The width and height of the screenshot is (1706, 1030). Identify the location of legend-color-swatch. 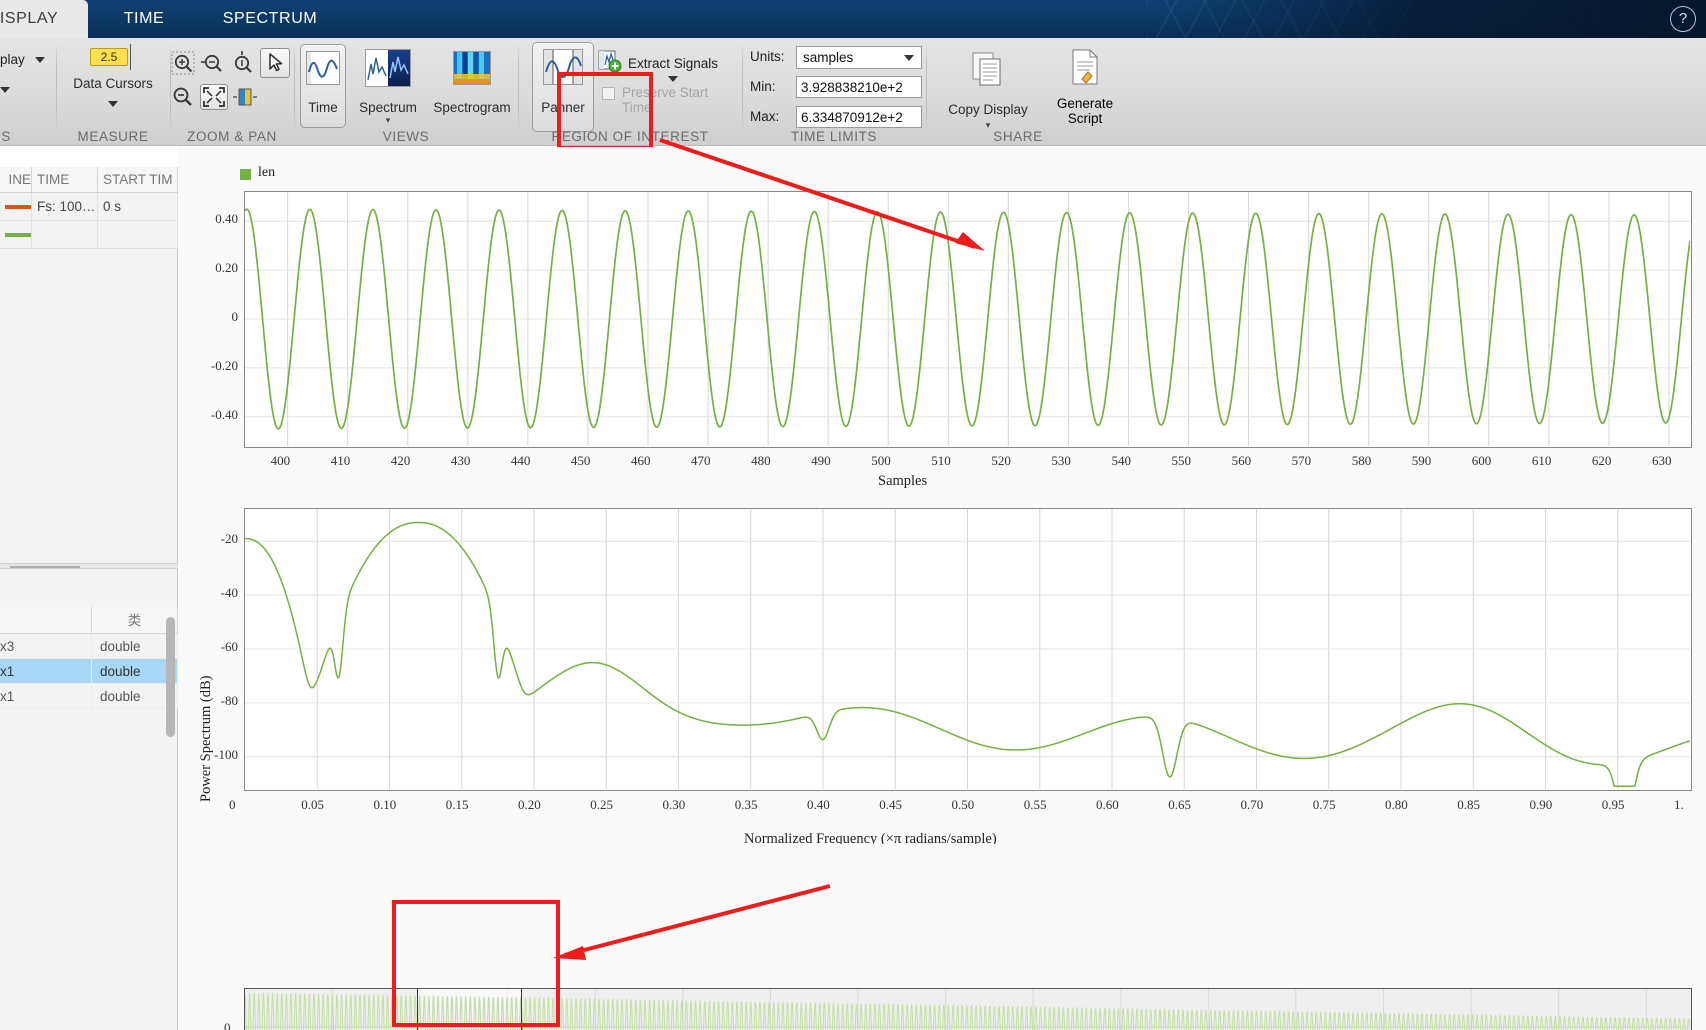
(245, 174).